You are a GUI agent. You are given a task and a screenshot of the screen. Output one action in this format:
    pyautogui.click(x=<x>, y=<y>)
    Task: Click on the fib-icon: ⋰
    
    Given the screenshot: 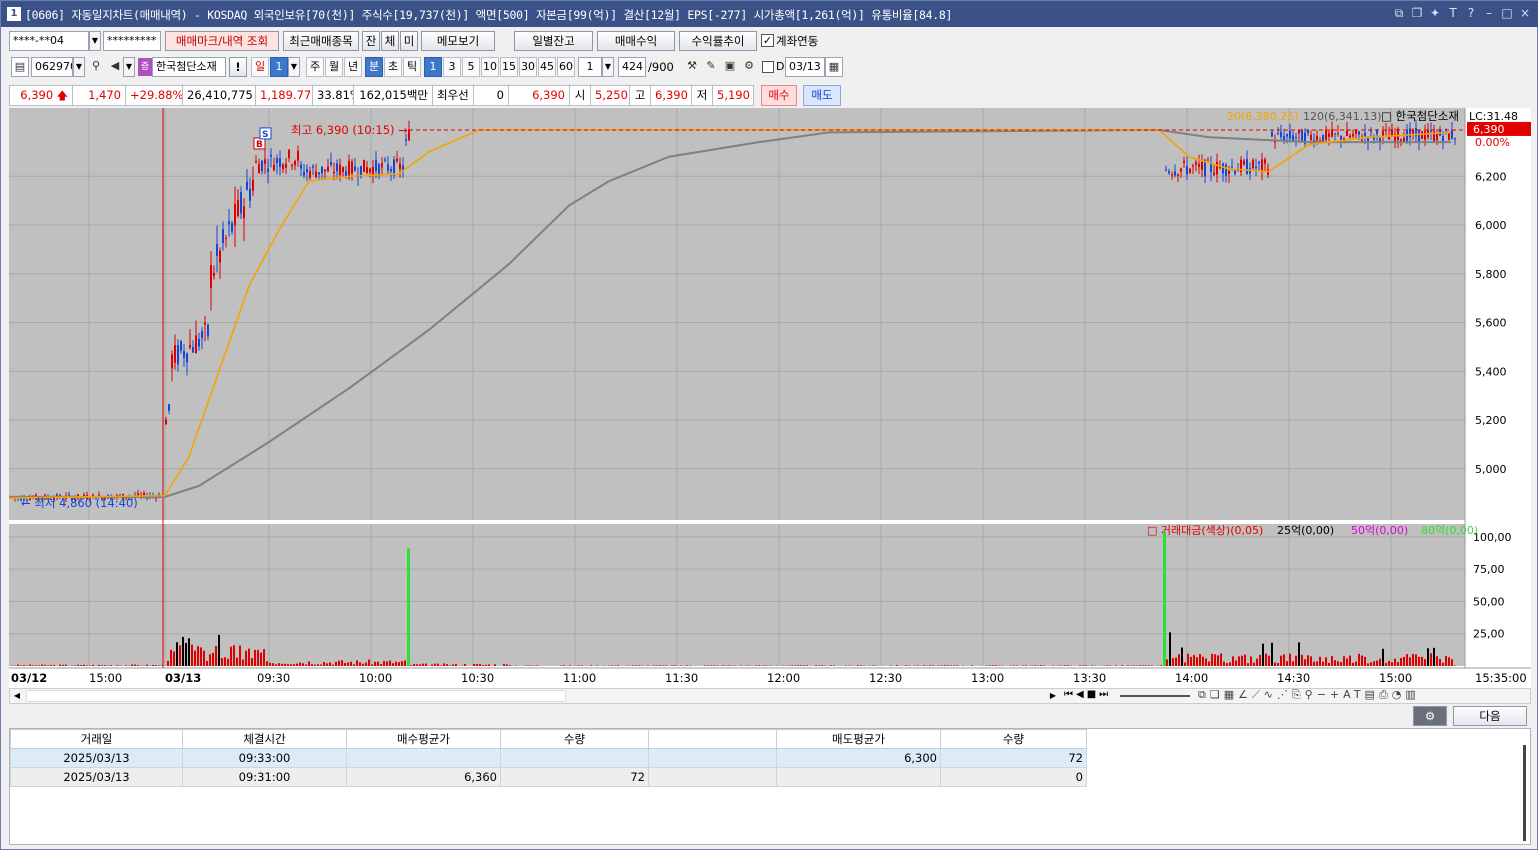 What is the action you would take?
    pyautogui.click(x=1284, y=694)
    